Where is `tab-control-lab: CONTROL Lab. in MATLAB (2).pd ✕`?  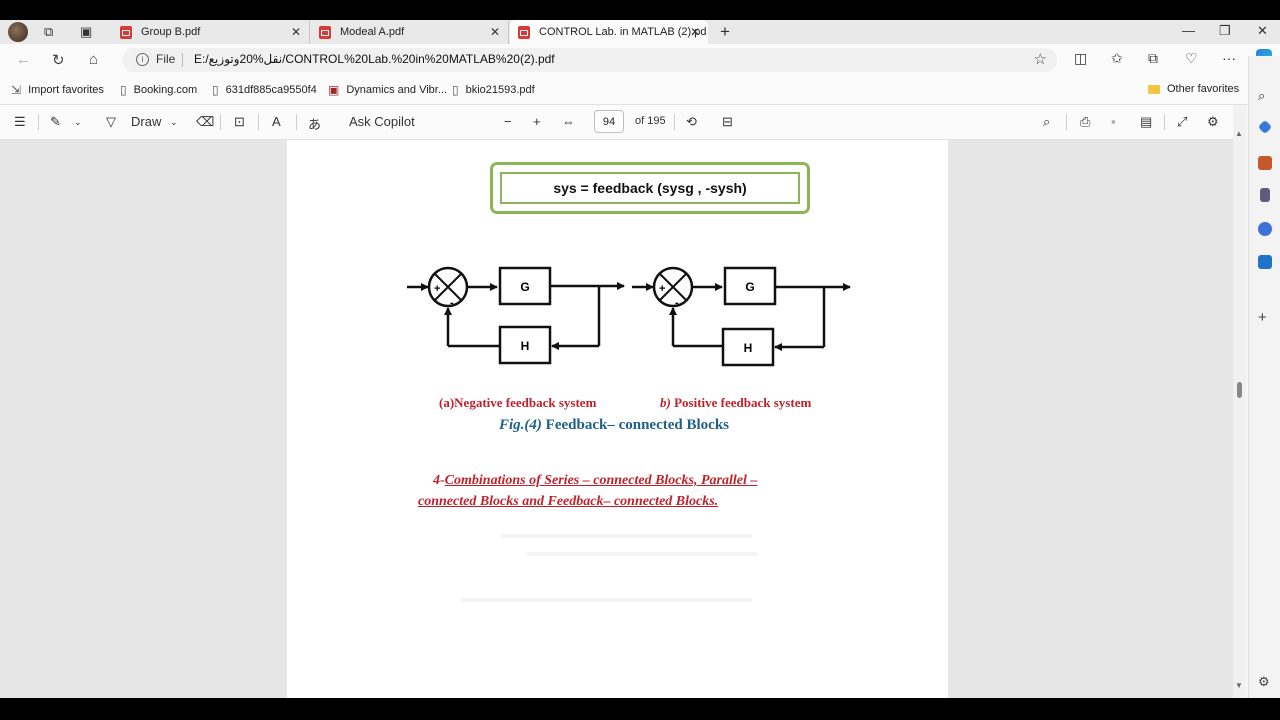 tab-control-lab: CONTROL Lab. in MATLAB (2).pd ✕ is located at coordinates (609, 32).